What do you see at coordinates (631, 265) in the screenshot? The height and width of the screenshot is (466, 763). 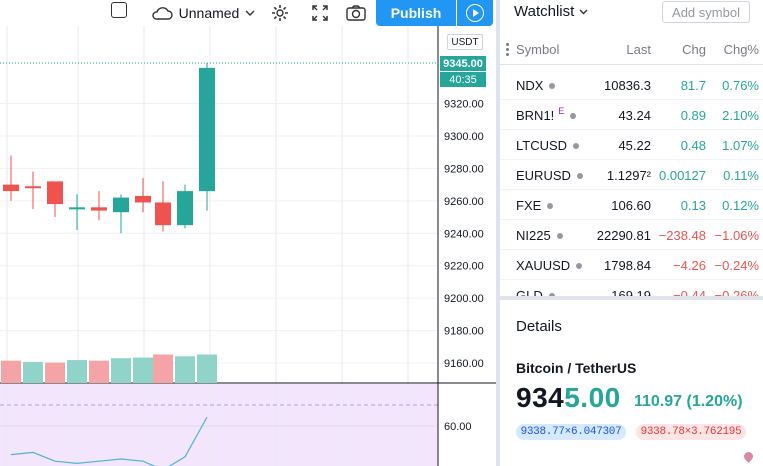 I see `watchlist-row: XAUUSD 1798.84 −4.26 −0.24%` at bounding box center [631, 265].